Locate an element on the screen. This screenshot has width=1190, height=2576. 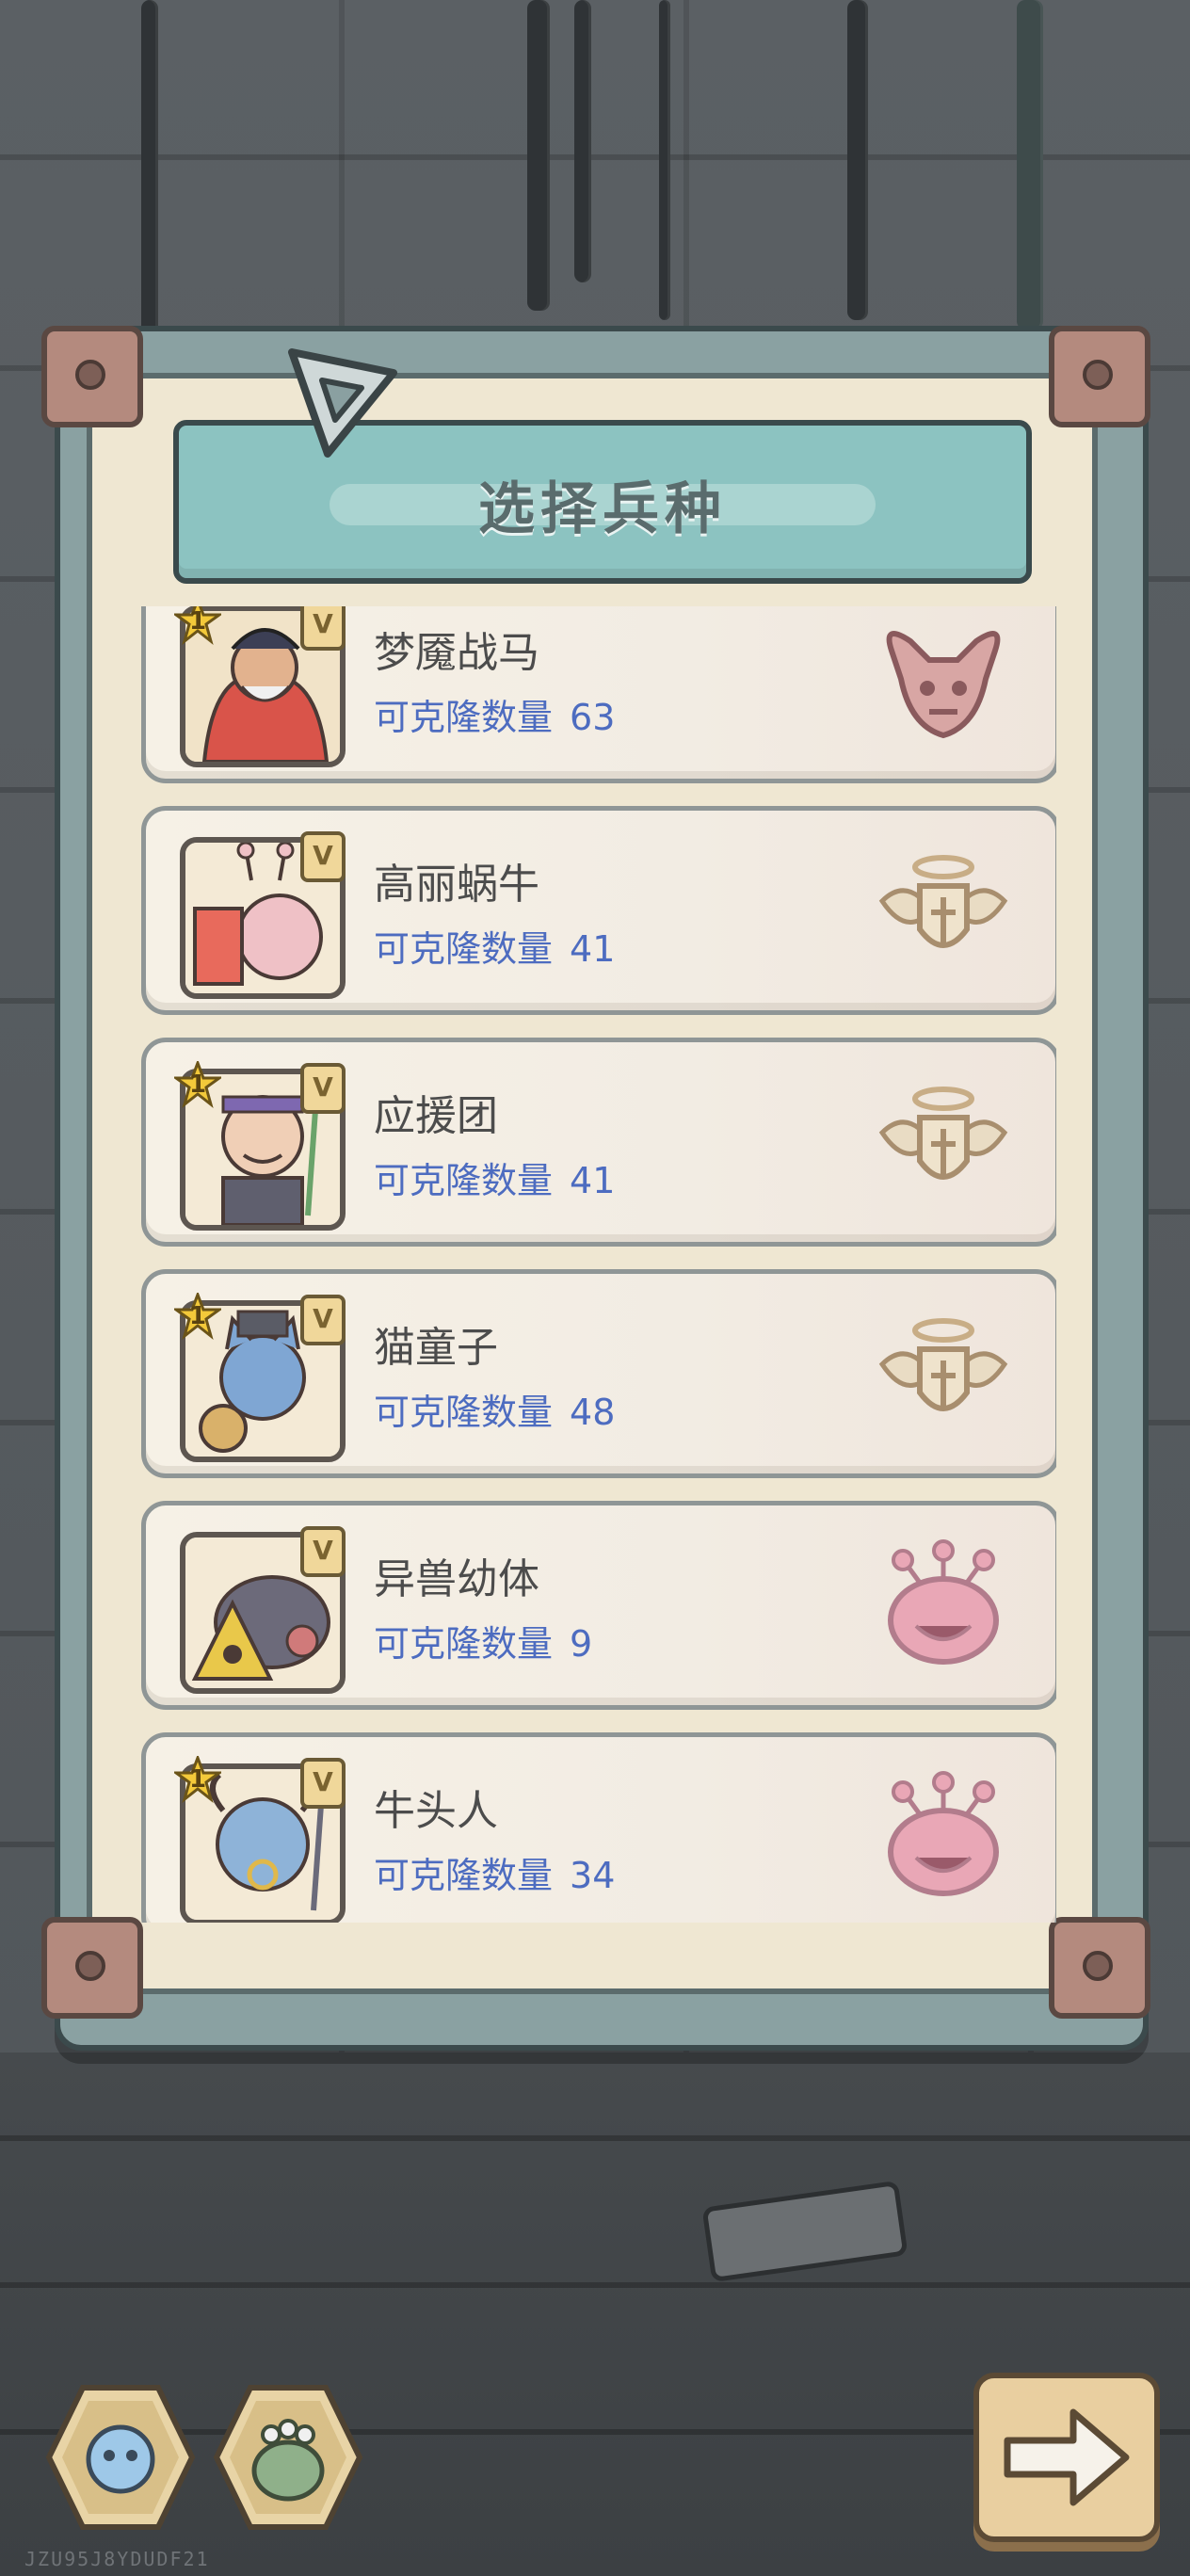
unit-name: 异兽幼体 is located at coordinates (456, 1579).